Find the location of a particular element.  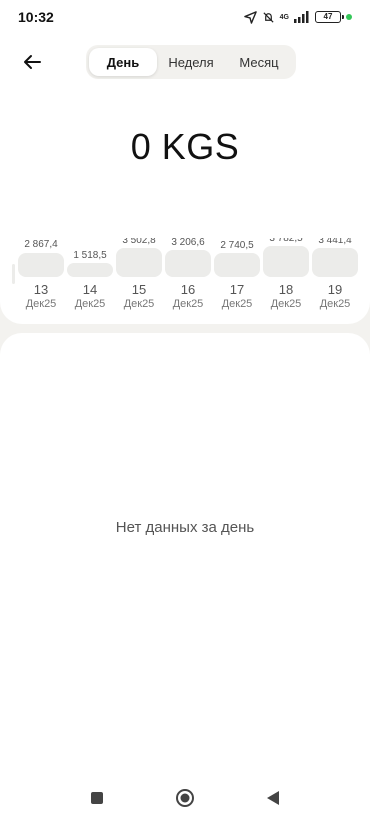

day-number: 18 is located at coordinates (286, 289).